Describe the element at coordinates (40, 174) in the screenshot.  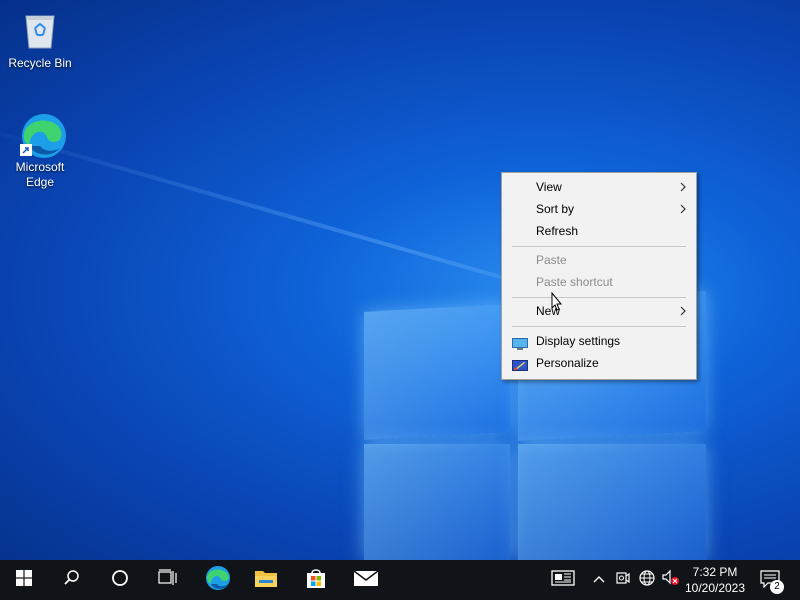
I see `desktop-icon-label: Microsoft Edge` at that location.